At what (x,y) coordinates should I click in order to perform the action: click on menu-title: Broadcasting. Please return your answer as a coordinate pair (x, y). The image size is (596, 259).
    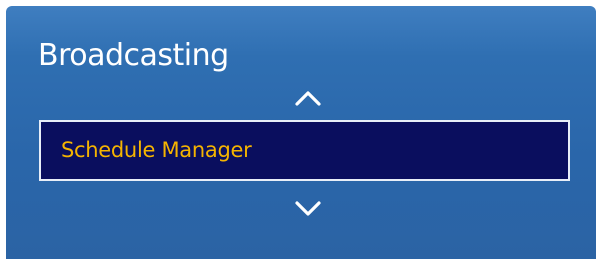
    Looking at the image, I should click on (133, 55).